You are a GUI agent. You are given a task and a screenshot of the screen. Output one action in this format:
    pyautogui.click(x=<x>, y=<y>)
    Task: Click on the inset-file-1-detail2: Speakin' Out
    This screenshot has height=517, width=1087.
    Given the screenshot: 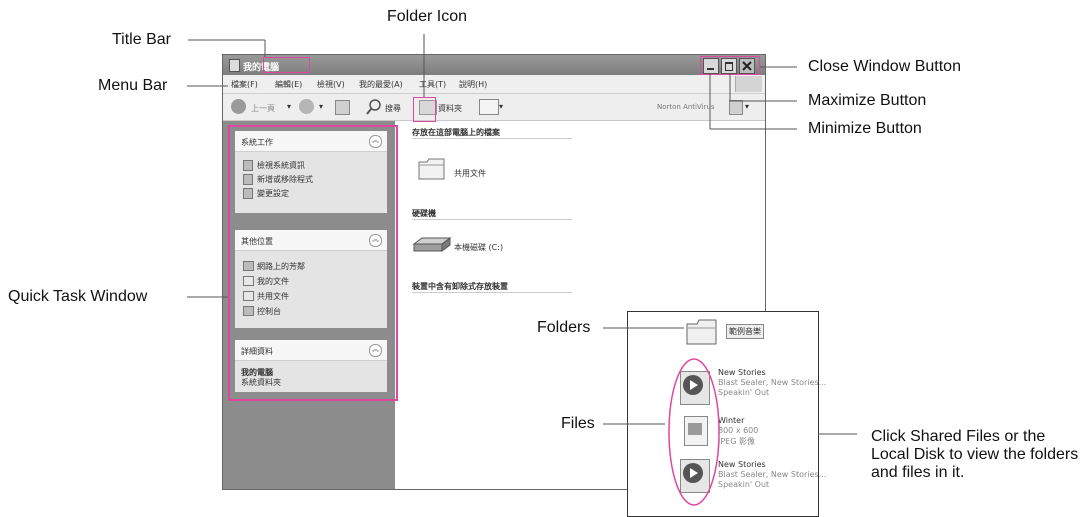 What is the action you would take?
    pyautogui.click(x=744, y=392)
    